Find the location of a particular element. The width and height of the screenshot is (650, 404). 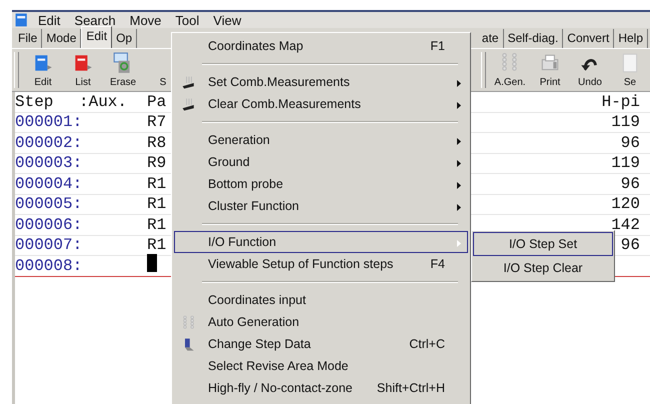

table-cell-text: 142 is located at coordinates (626, 225).